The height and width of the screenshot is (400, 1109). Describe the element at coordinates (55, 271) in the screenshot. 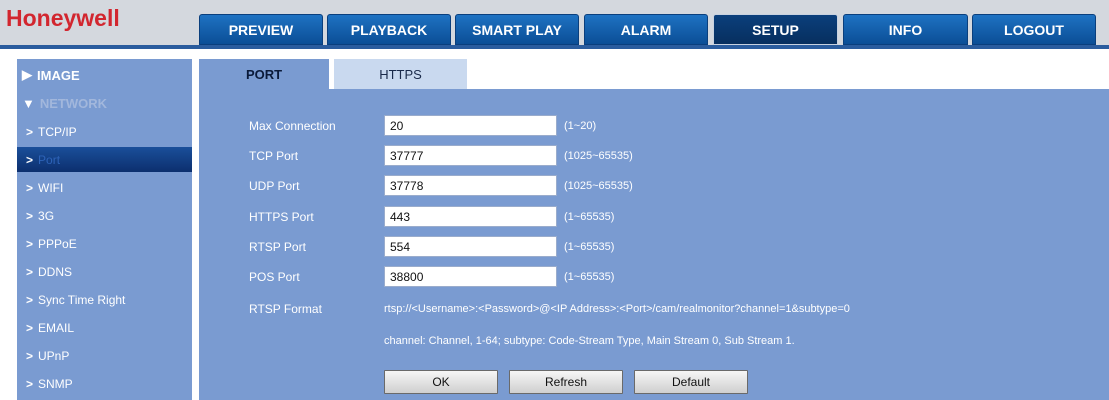

I see `sidebar-item-label: DDNS` at that location.